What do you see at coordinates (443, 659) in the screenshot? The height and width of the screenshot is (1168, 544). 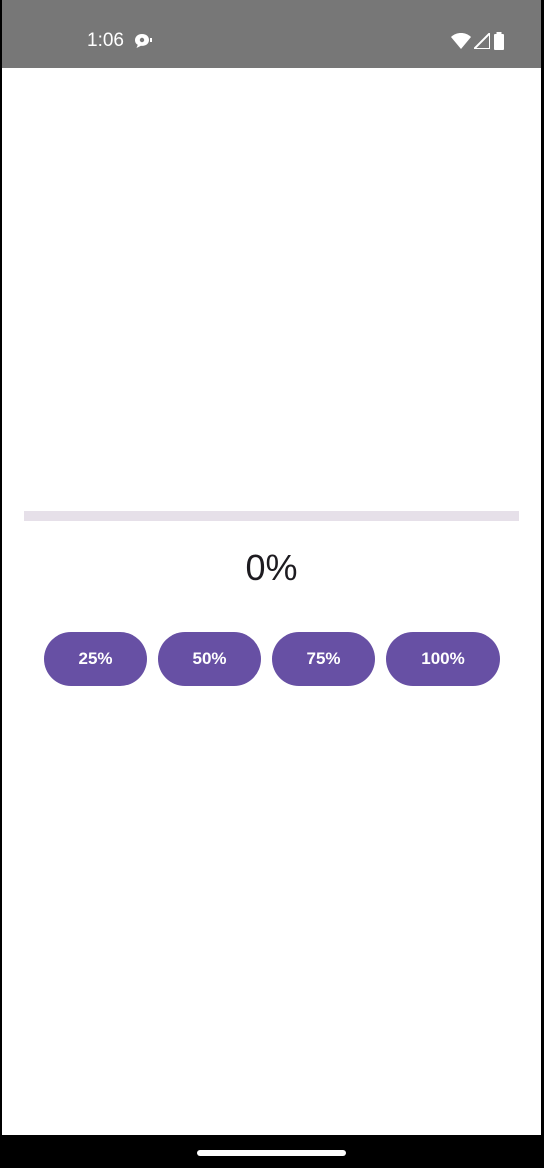 I see `set-100-percent-button: 100%` at bounding box center [443, 659].